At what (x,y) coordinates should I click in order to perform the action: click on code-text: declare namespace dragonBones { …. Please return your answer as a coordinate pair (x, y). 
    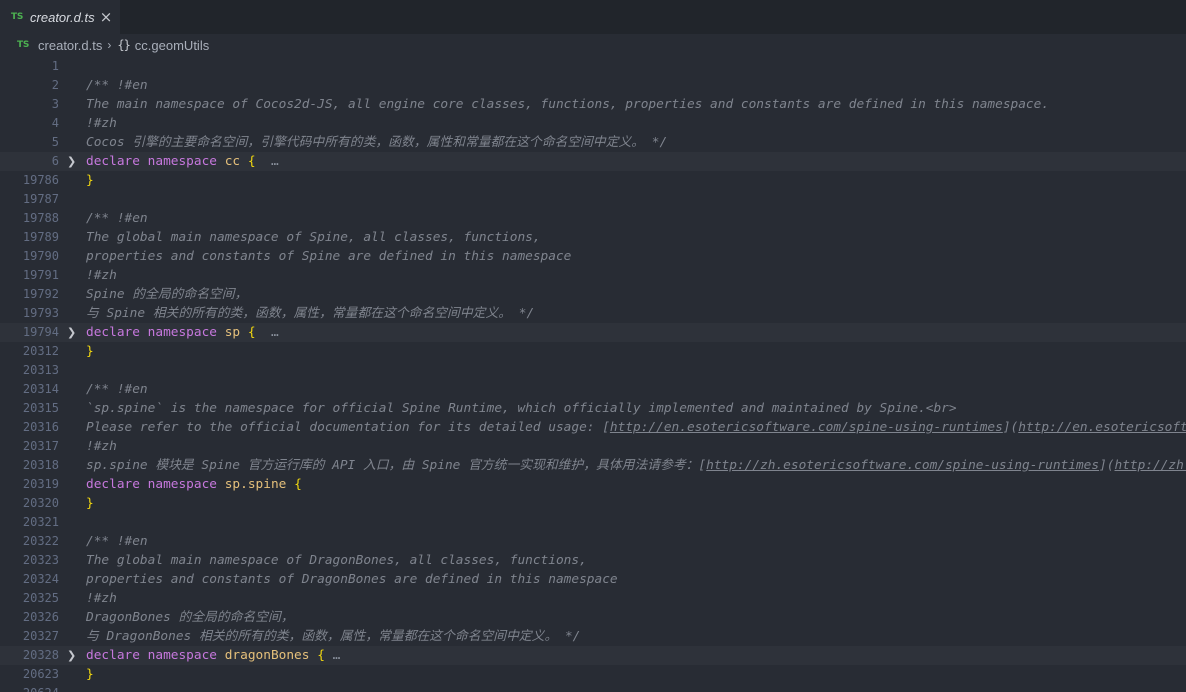
    Looking at the image, I should click on (213, 655).